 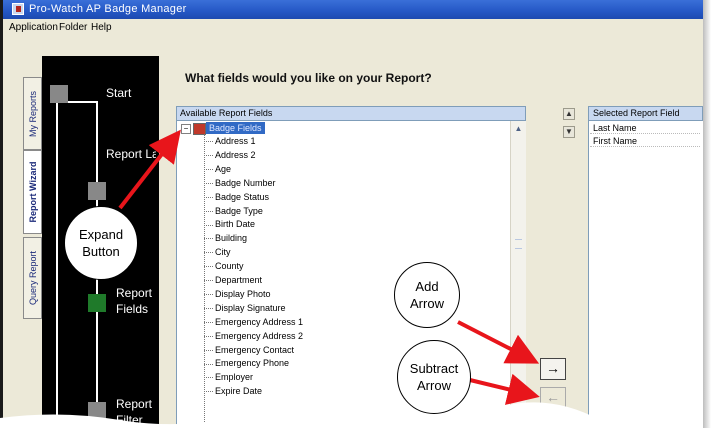 I want to click on tree-field-item: Birth Date, so click(x=229, y=224).